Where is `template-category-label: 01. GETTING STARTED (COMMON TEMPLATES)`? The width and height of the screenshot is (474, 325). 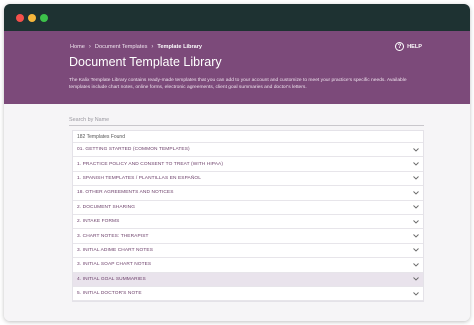 template-category-label: 01. GETTING STARTED (COMMON TEMPLATES) is located at coordinates (133, 150).